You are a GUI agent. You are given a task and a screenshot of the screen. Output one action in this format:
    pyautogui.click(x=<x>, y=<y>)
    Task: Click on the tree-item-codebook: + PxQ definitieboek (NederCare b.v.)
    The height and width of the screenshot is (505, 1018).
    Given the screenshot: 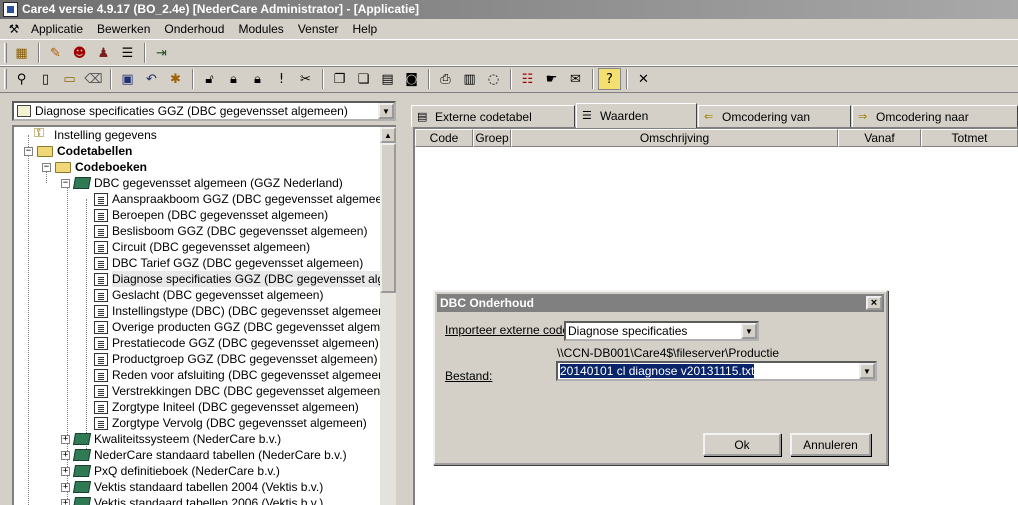 What is the action you would take?
    pyautogui.click(x=170, y=471)
    